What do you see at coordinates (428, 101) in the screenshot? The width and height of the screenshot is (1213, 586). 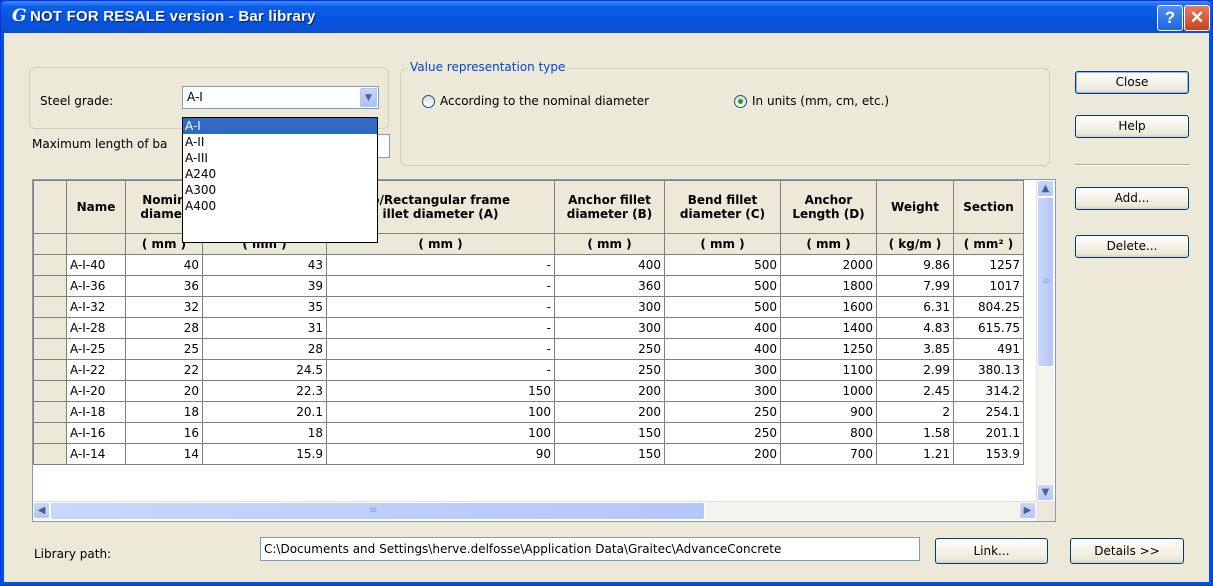 I see `nominal-diameter-radio` at bounding box center [428, 101].